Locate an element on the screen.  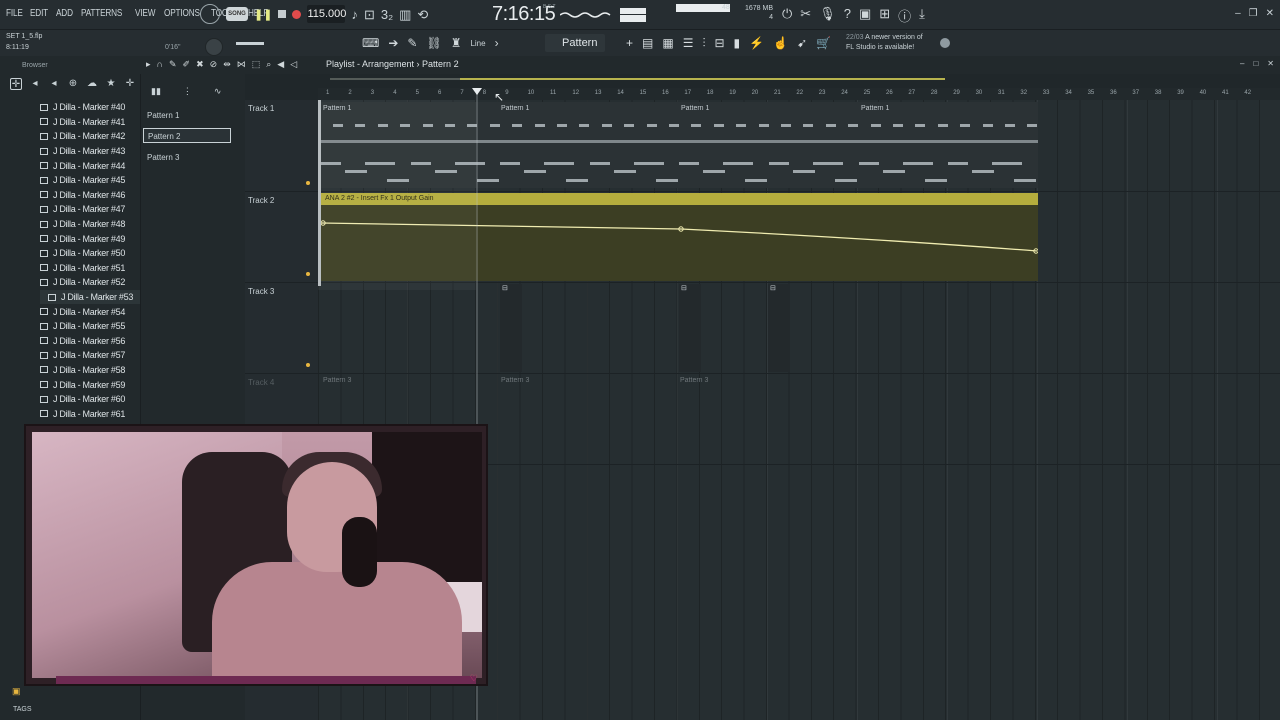
song-mode-toggle: SONG is located at coordinates (237, 14).